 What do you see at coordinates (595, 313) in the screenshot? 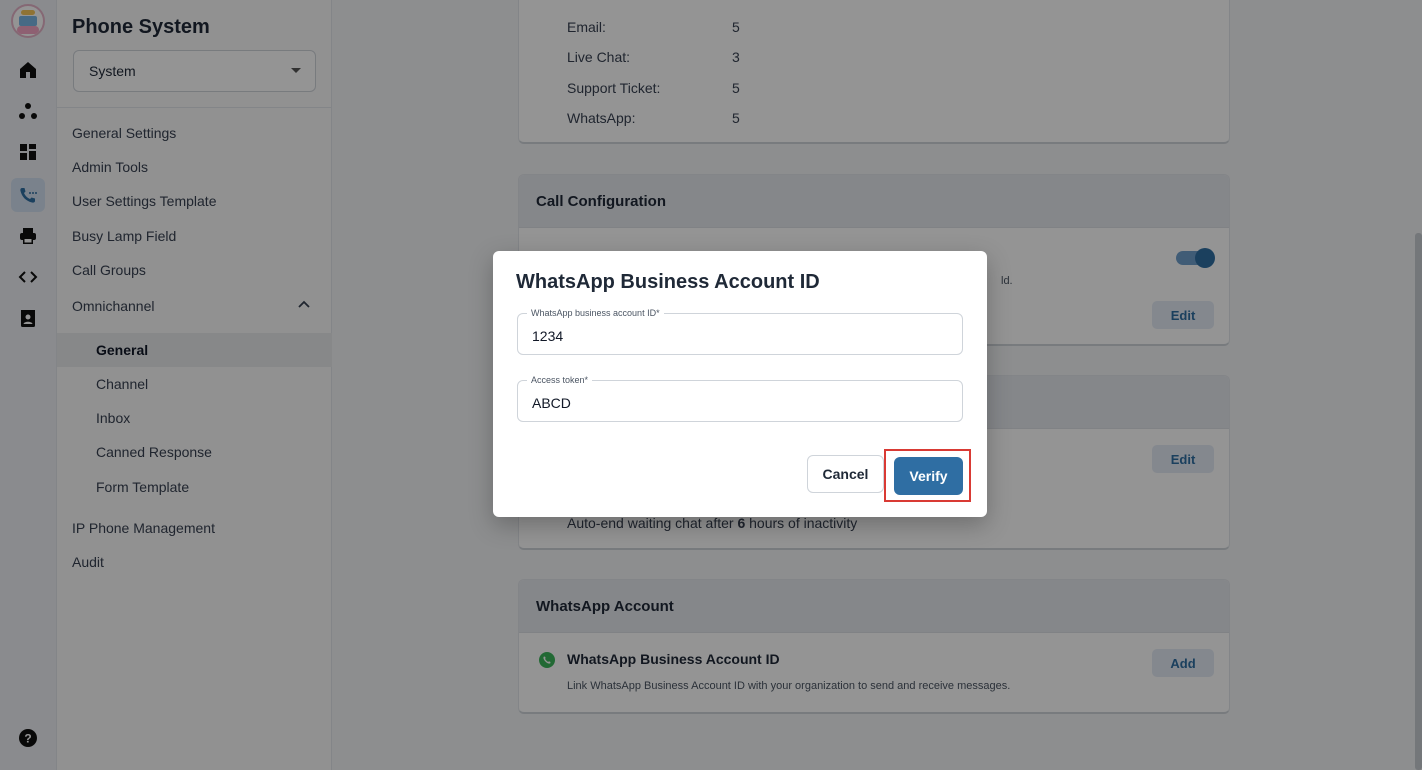
I see `account-id-label: WhatsApp business account ID*` at bounding box center [595, 313].